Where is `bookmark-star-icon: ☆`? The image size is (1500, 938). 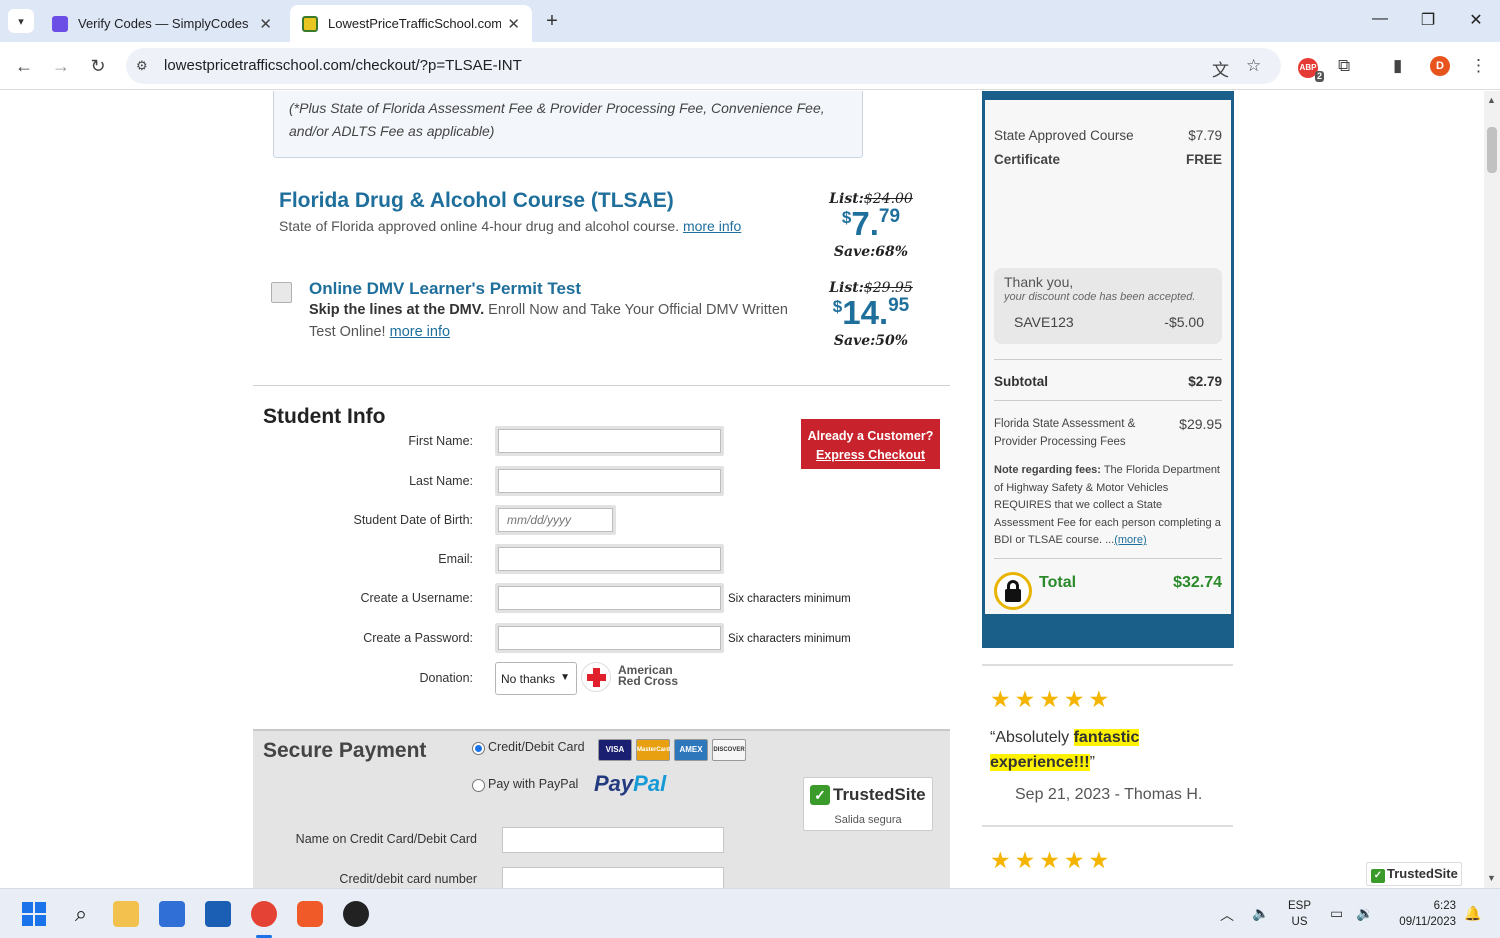 bookmark-star-icon: ☆ is located at coordinates (1253, 66).